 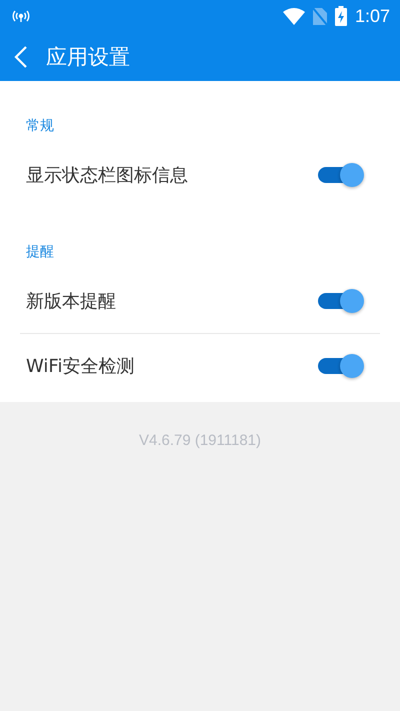 I want to click on screen-title: 应用设置, so click(x=88, y=57).